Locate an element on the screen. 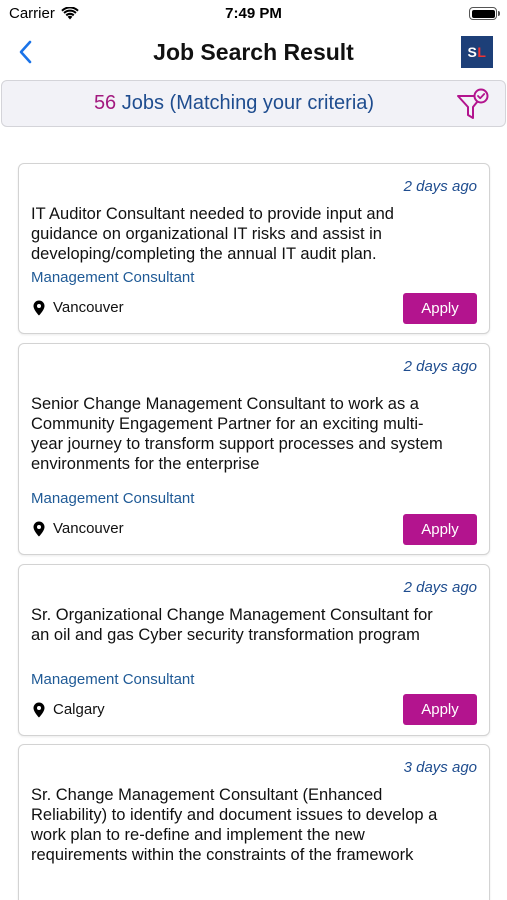 This screenshot has height=900, width=507. filter-icon is located at coordinates (473, 103).